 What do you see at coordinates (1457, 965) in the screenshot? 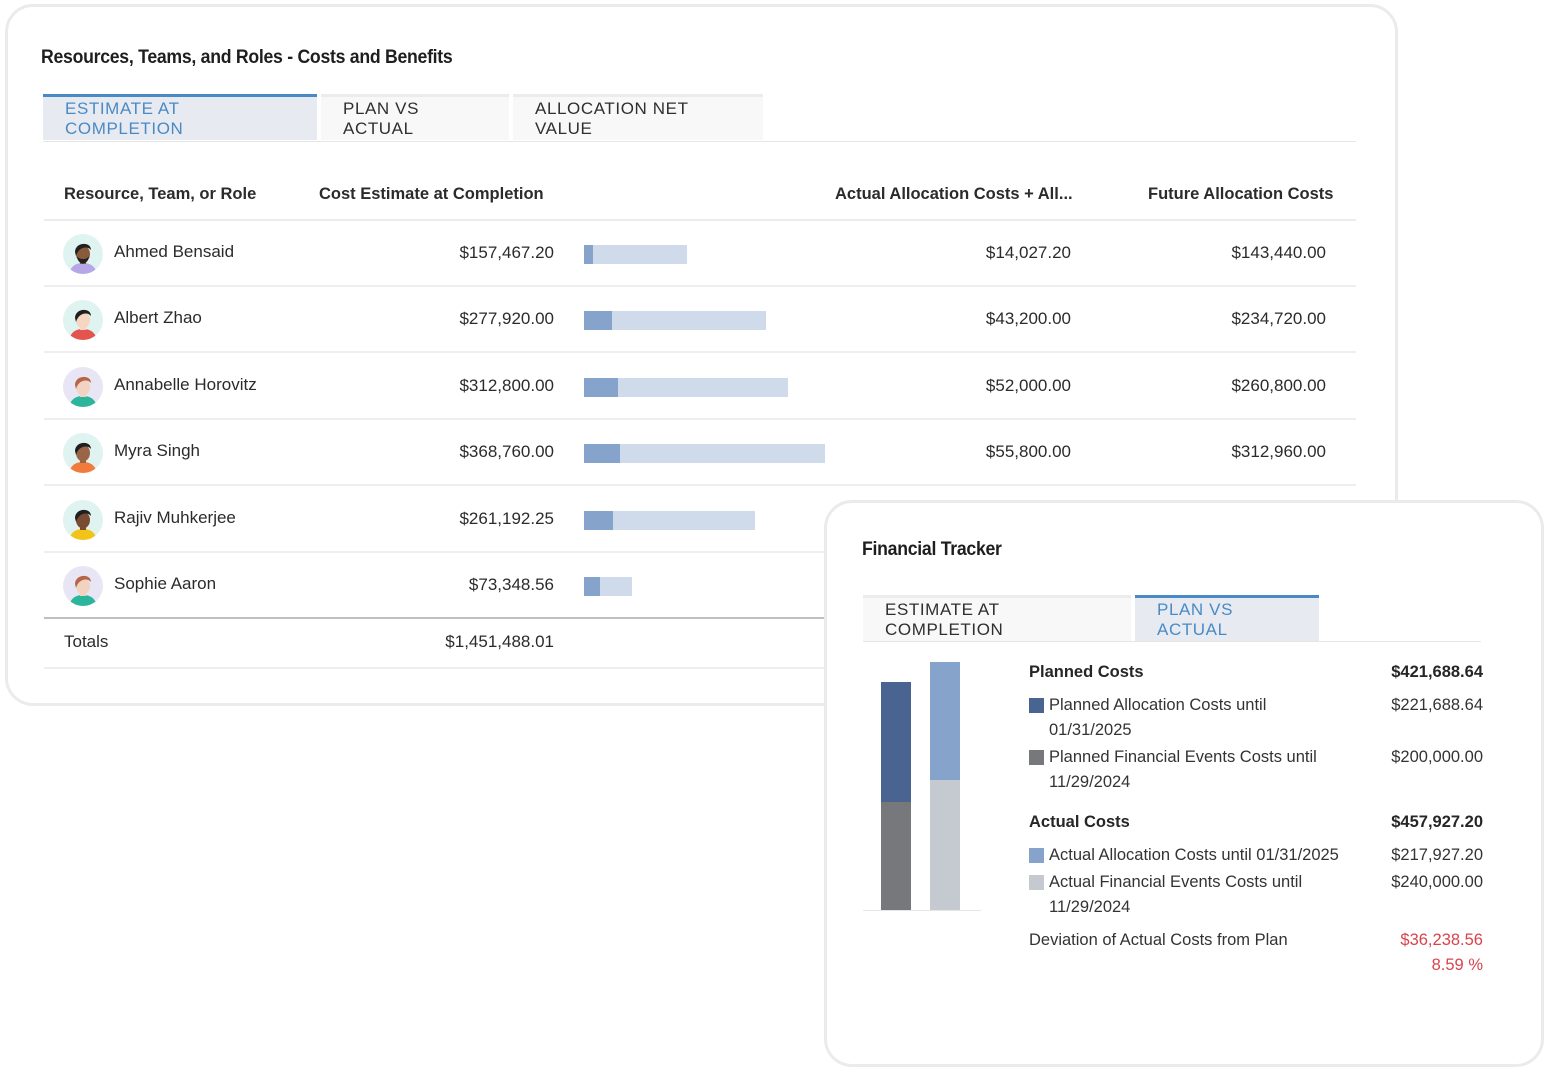
I see `deviation-percent: 8.59 %` at bounding box center [1457, 965].